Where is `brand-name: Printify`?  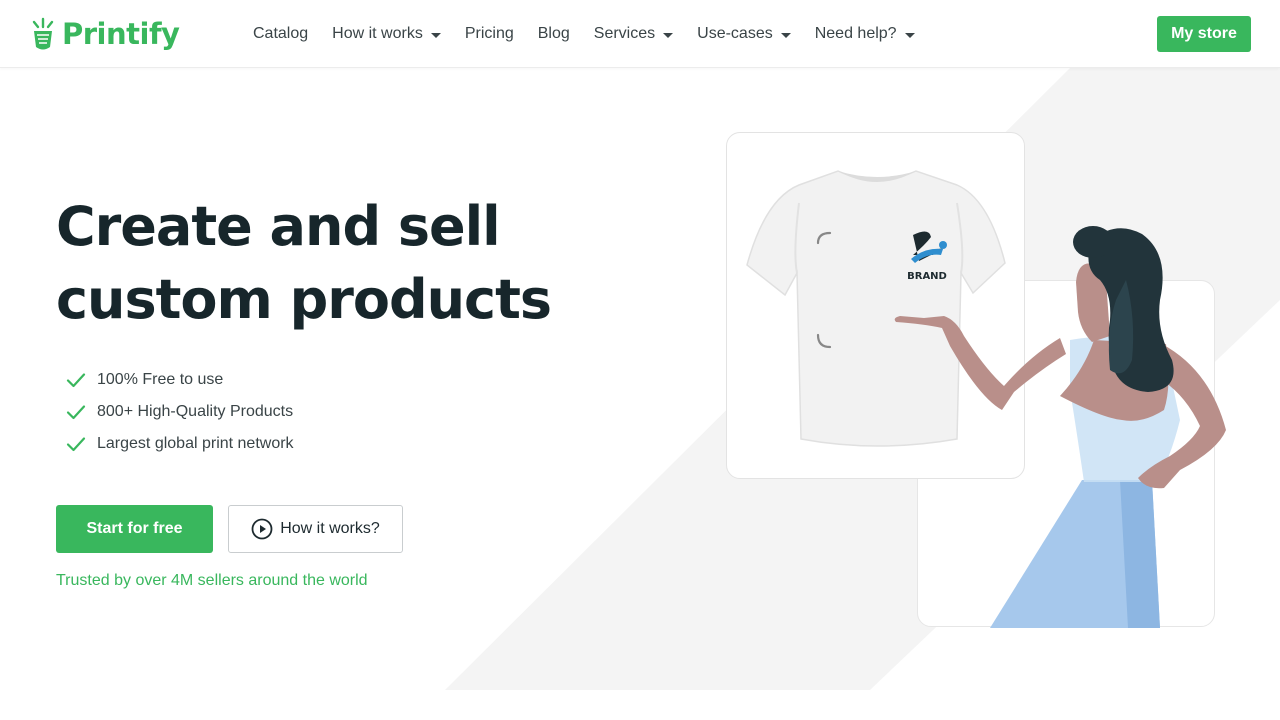 brand-name: Printify is located at coordinates (121, 34).